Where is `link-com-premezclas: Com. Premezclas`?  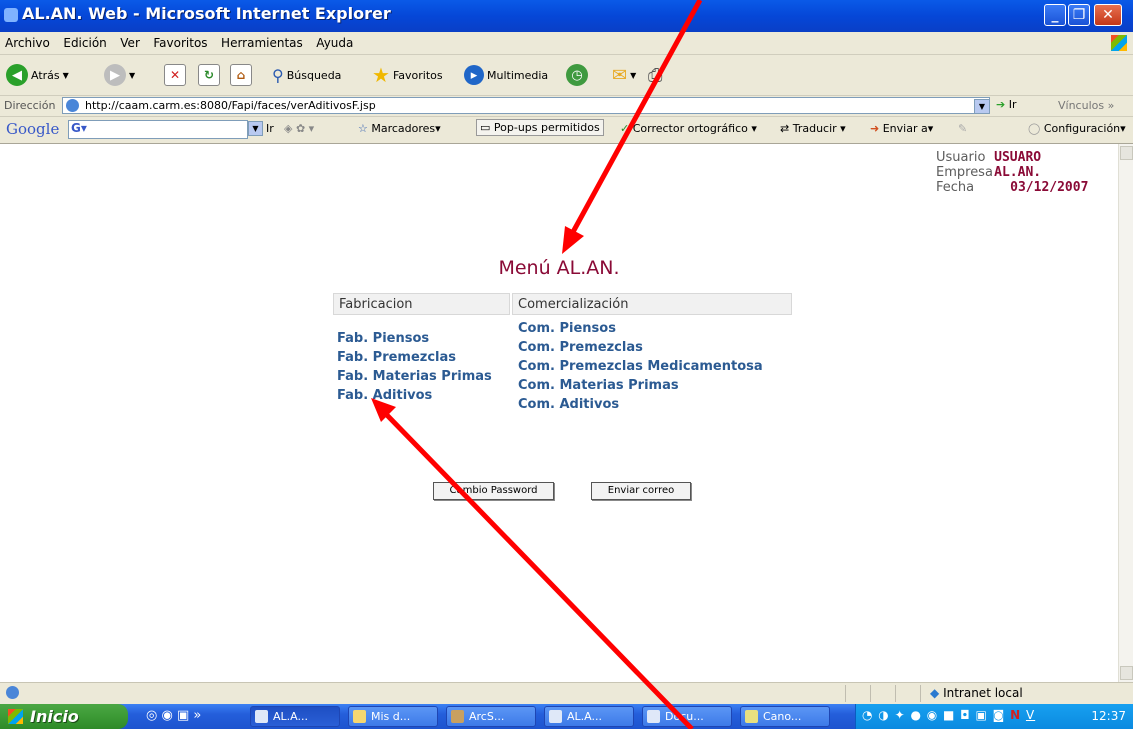 link-com-premezclas: Com. Premezclas is located at coordinates (580, 347).